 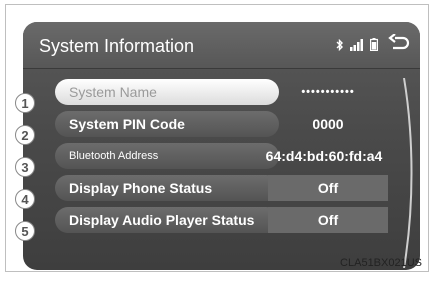 What do you see at coordinates (25, 103) in the screenshot?
I see `callout-1: 1` at bounding box center [25, 103].